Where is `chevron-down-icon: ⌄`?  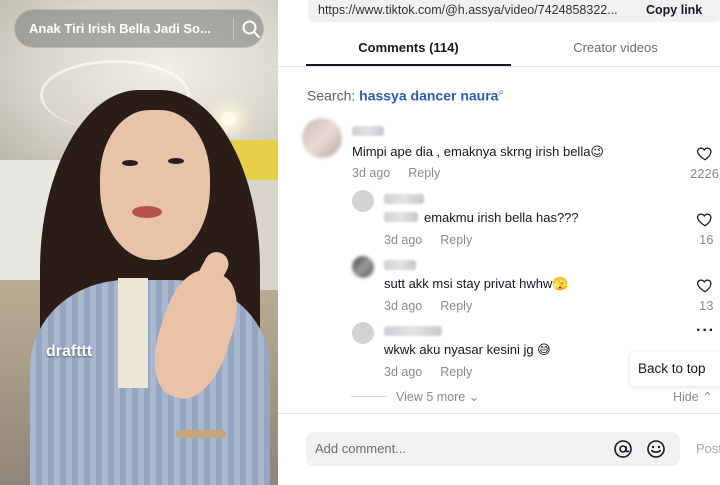 chevron-down-icon: ⌄ is located at coordinates (474, 397).